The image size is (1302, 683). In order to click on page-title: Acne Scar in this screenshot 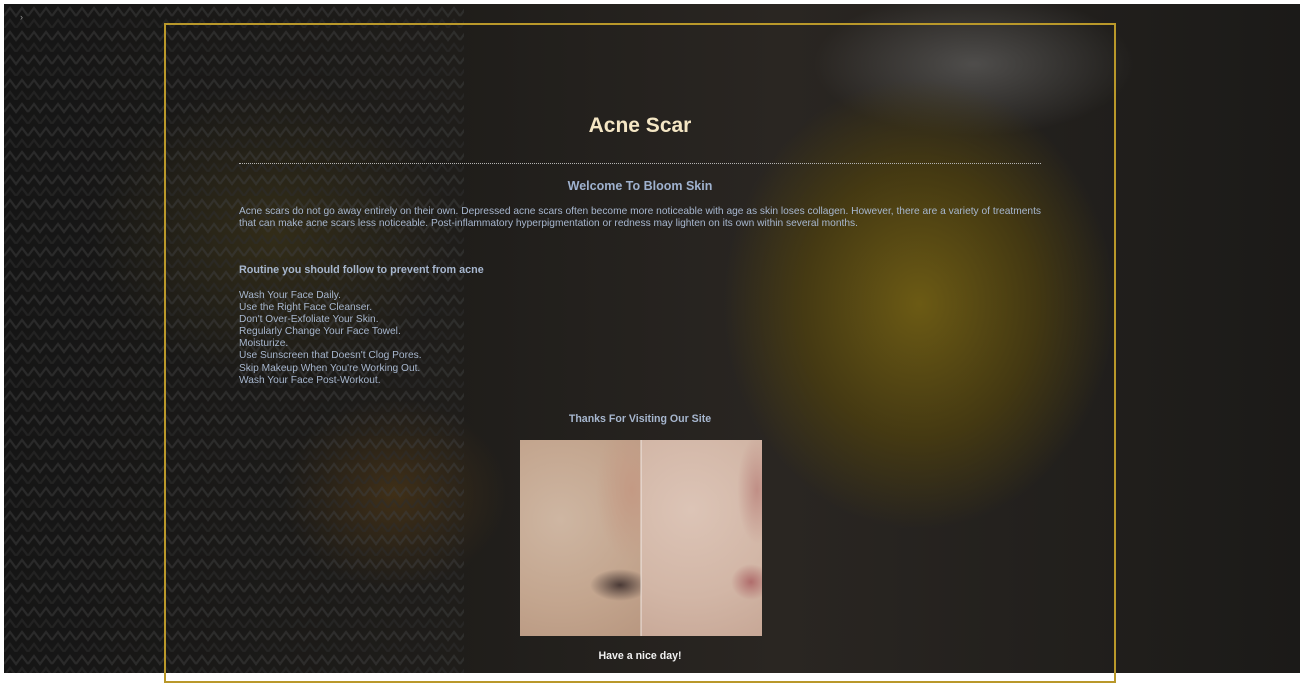, I will do `click(640, 125)`.